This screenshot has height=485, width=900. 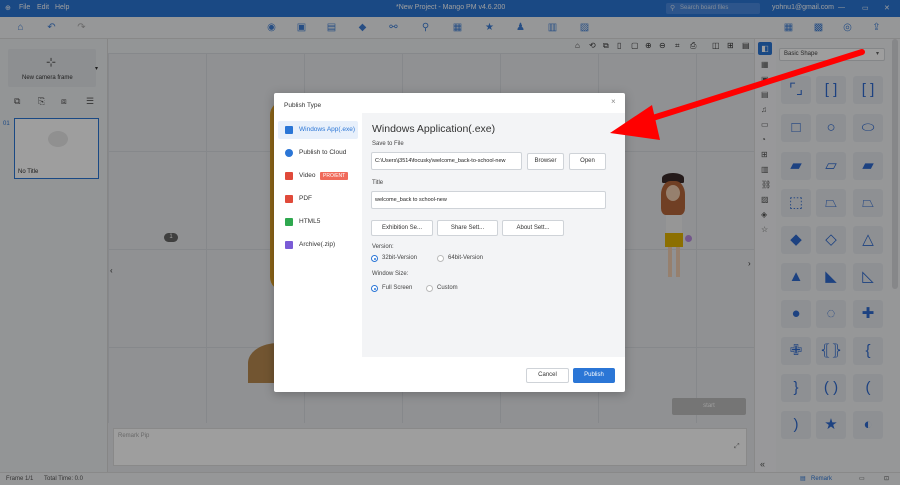 I want to click on arrow-shaft, so click(x=751, y=87).